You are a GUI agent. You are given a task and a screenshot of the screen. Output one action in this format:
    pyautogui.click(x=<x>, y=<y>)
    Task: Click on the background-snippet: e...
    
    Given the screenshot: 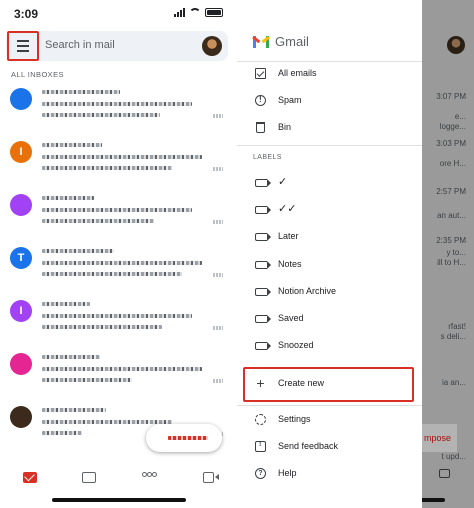 What is the action you would take?
    pyautogui.click(x=460, y=116)
    